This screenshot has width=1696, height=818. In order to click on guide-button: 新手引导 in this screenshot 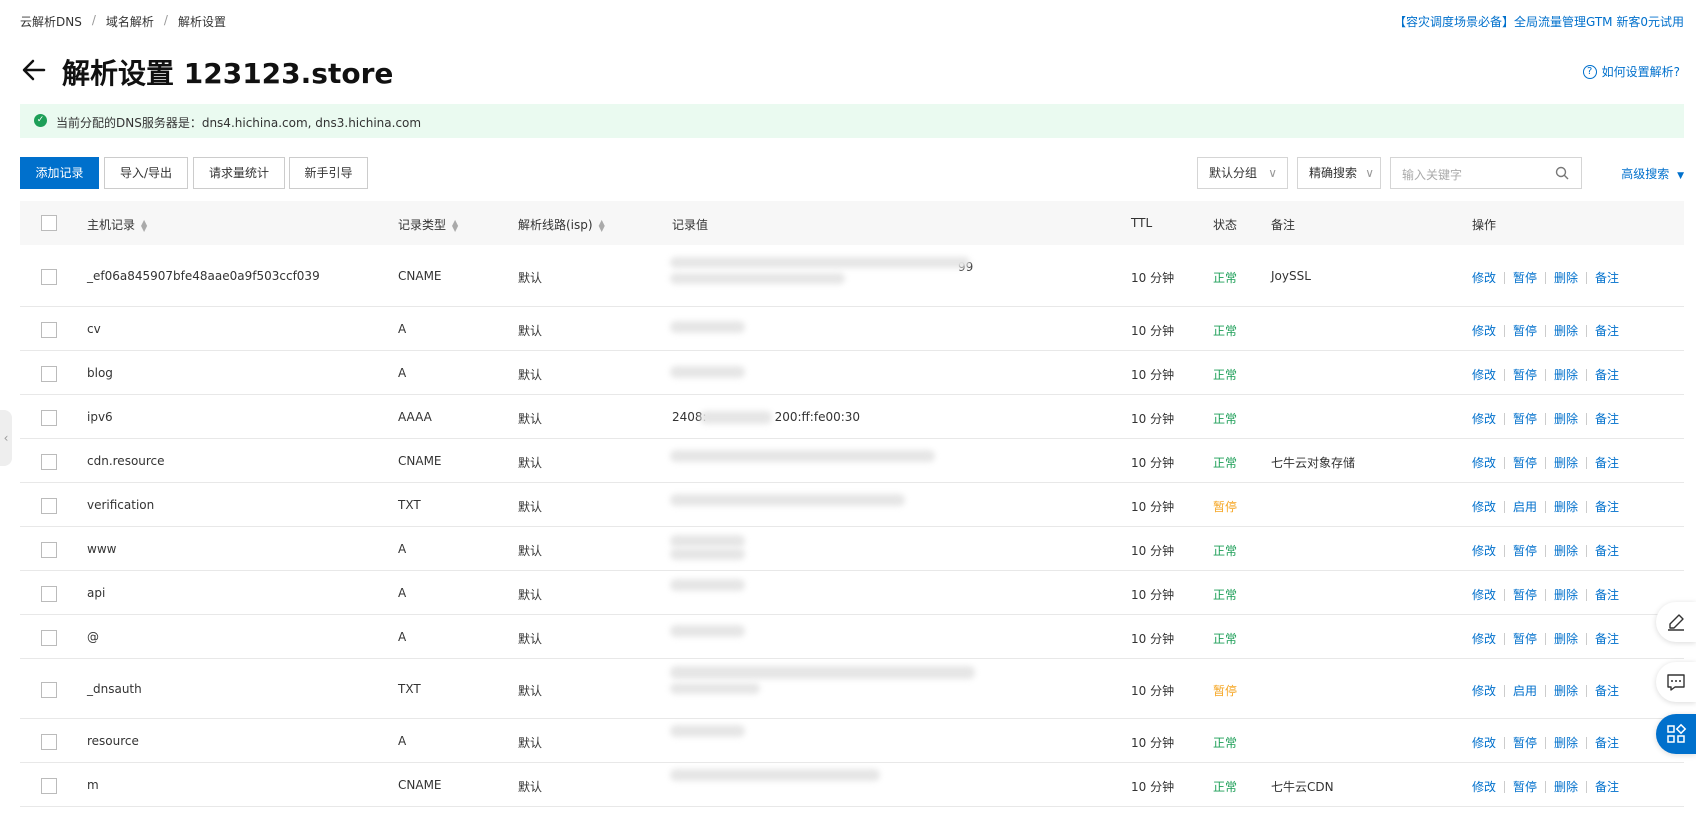, I will do `click(328, 173)`.